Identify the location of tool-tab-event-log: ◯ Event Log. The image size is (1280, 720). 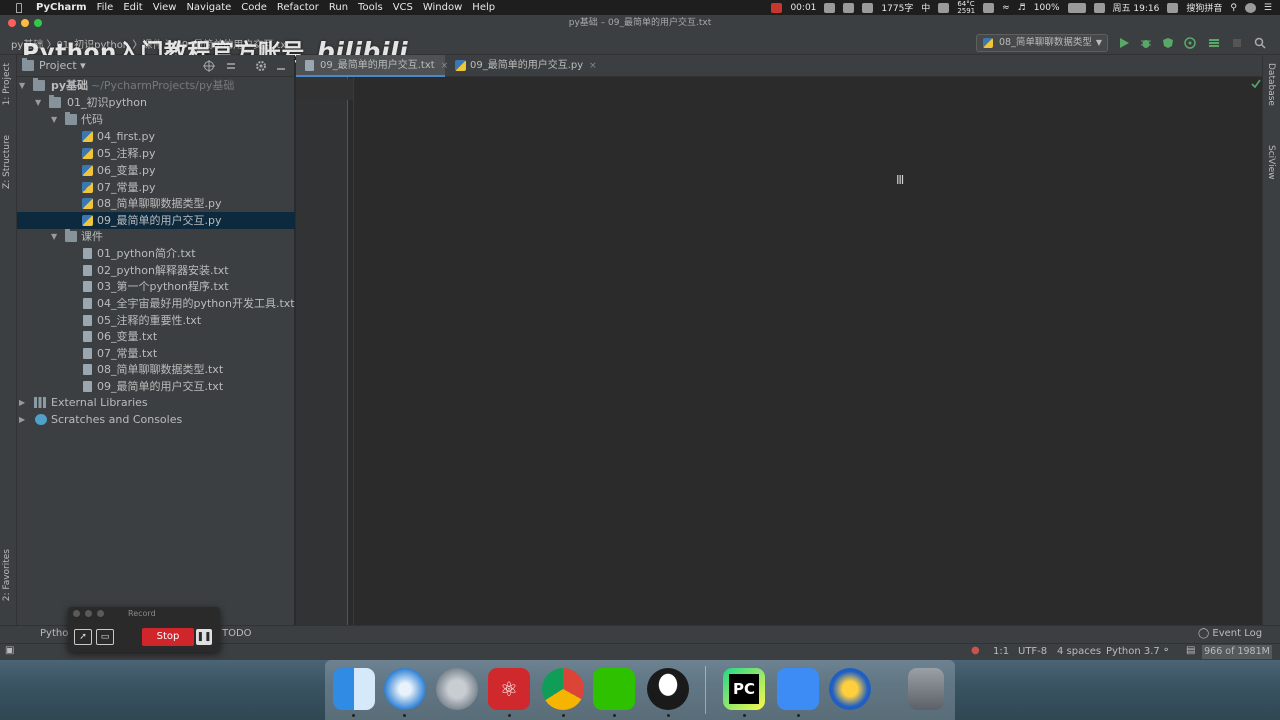
(1230, 633).